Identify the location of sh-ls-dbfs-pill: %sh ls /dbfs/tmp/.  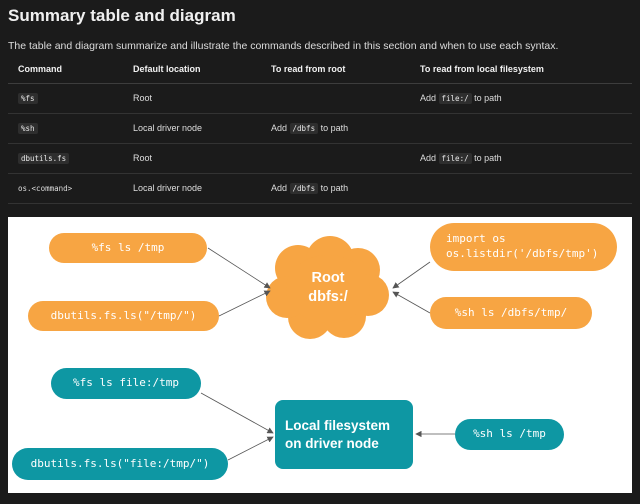
(511, 313).